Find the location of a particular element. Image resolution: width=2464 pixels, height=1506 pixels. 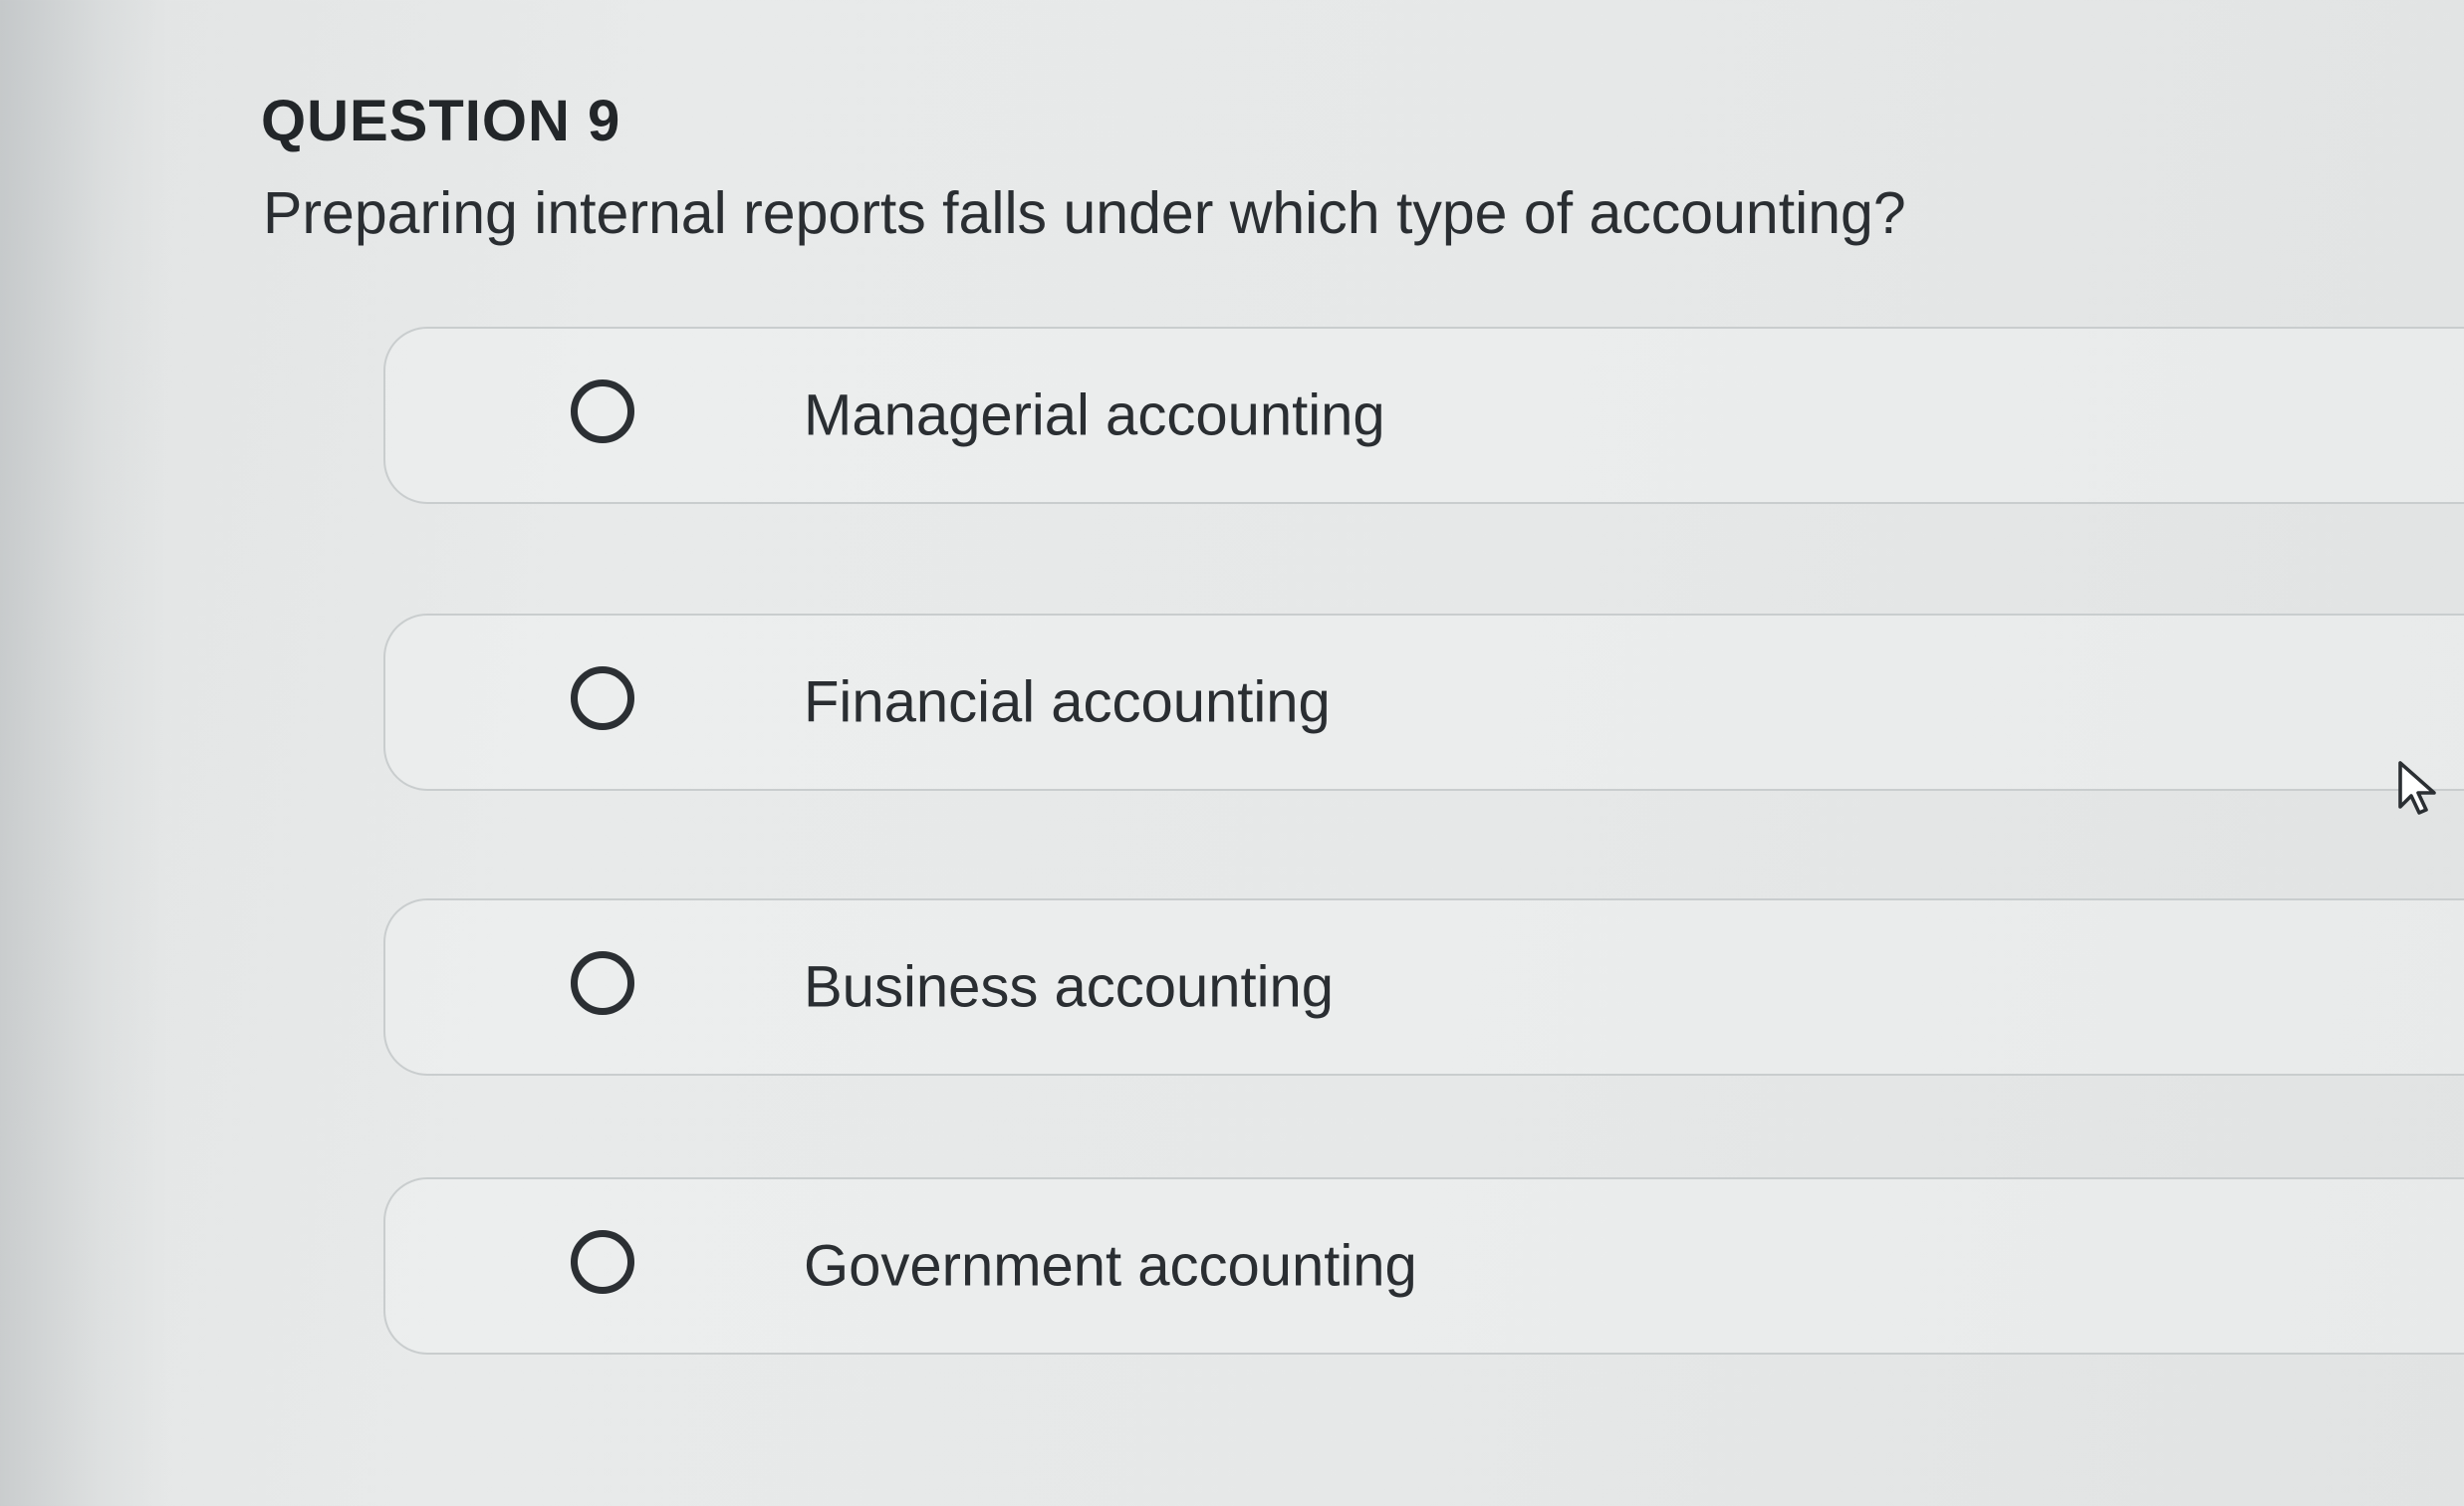

answer-option-label: Government accounting is located at coordinates (1110, 1266).